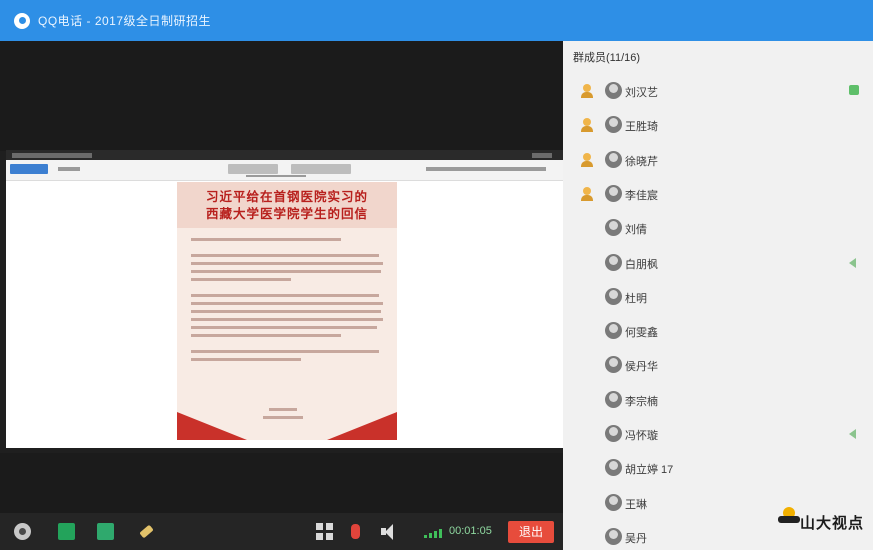 The image size is (873, 550). Describe the element at coordinates (636, 230) in the screenshot. I see `member-name: 刘倩` at that location.